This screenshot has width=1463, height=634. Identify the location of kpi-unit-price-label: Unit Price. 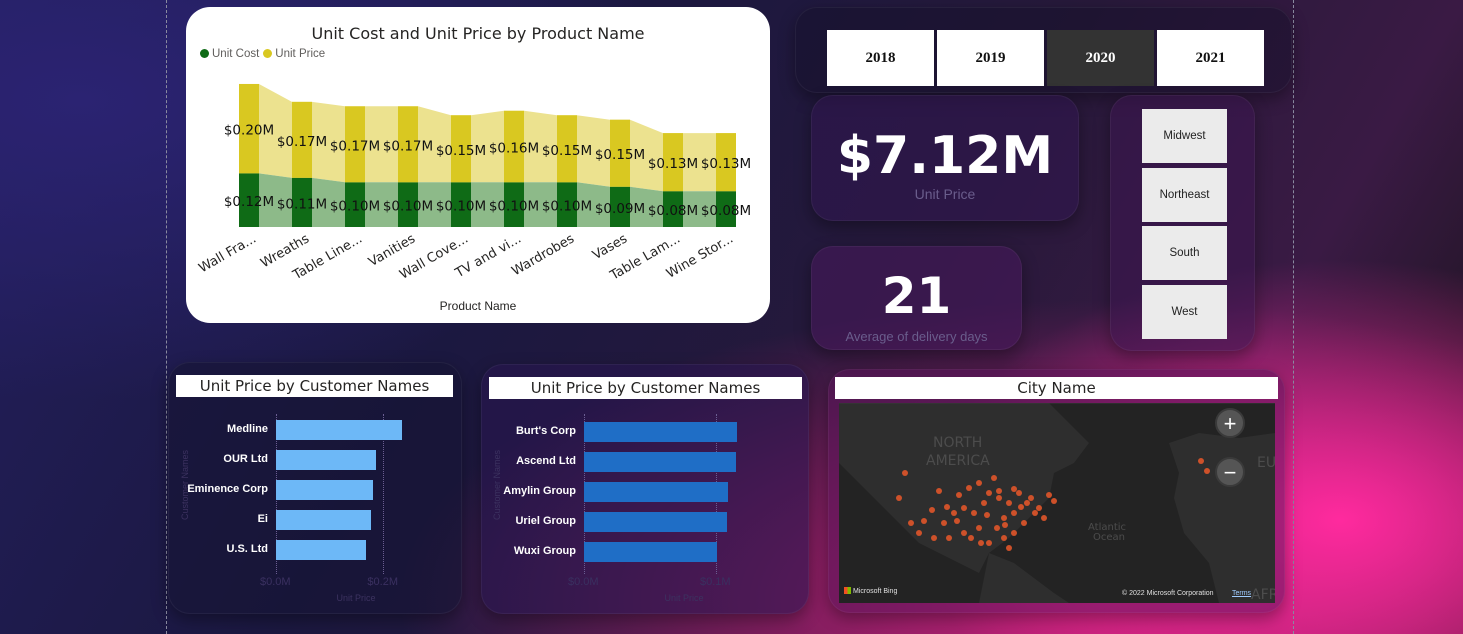
(945, 194).